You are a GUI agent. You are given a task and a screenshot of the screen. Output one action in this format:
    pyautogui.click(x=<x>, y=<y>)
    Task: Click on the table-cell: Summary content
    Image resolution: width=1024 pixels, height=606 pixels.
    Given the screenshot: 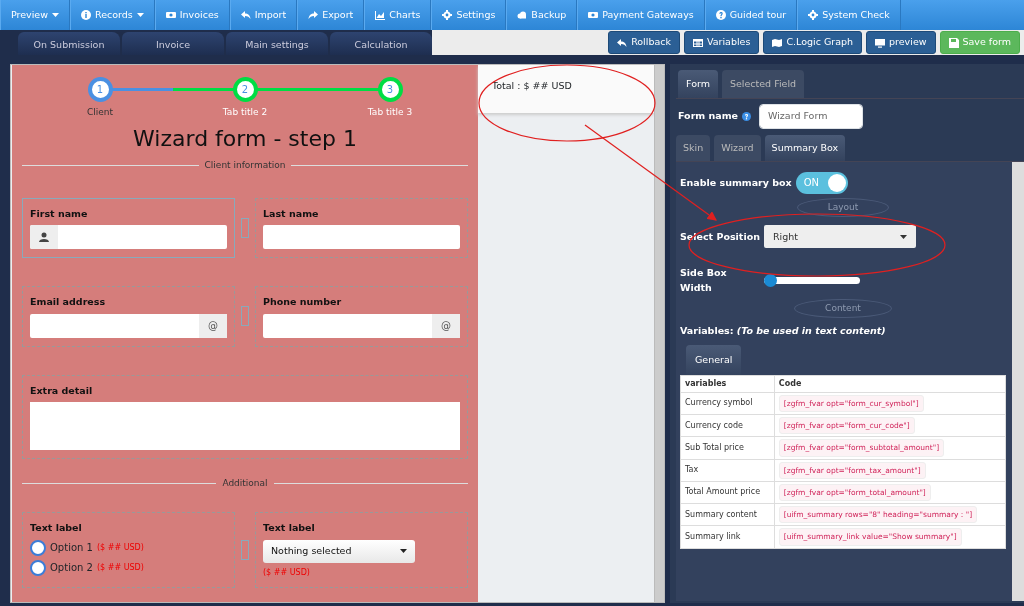 What is the action you would take?
    pyautogui.click(x=727, y=514)
    